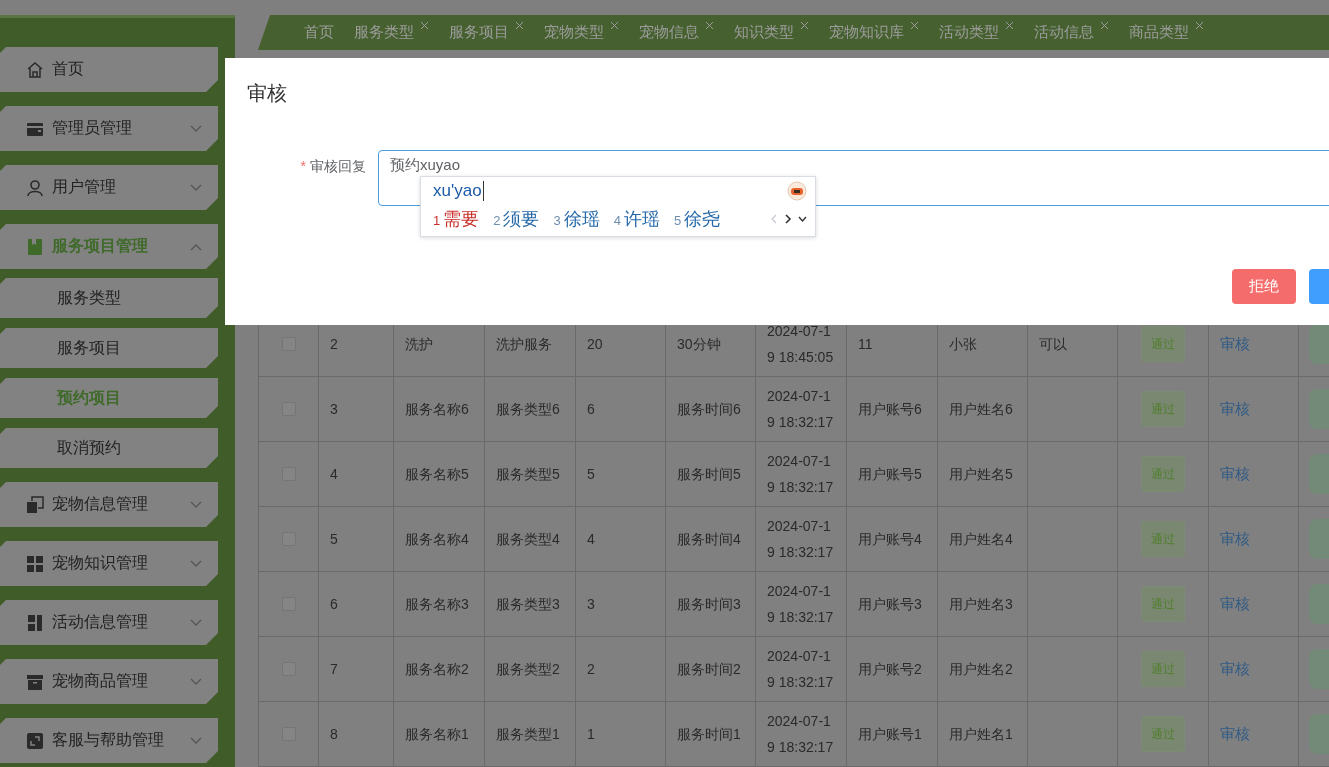 The width and height of the screenshot is (1329, 767). Describe the element at coordinates (109, 740) in the screenshot. I see `sidebar-item: 客服与帮助管理` at that location.